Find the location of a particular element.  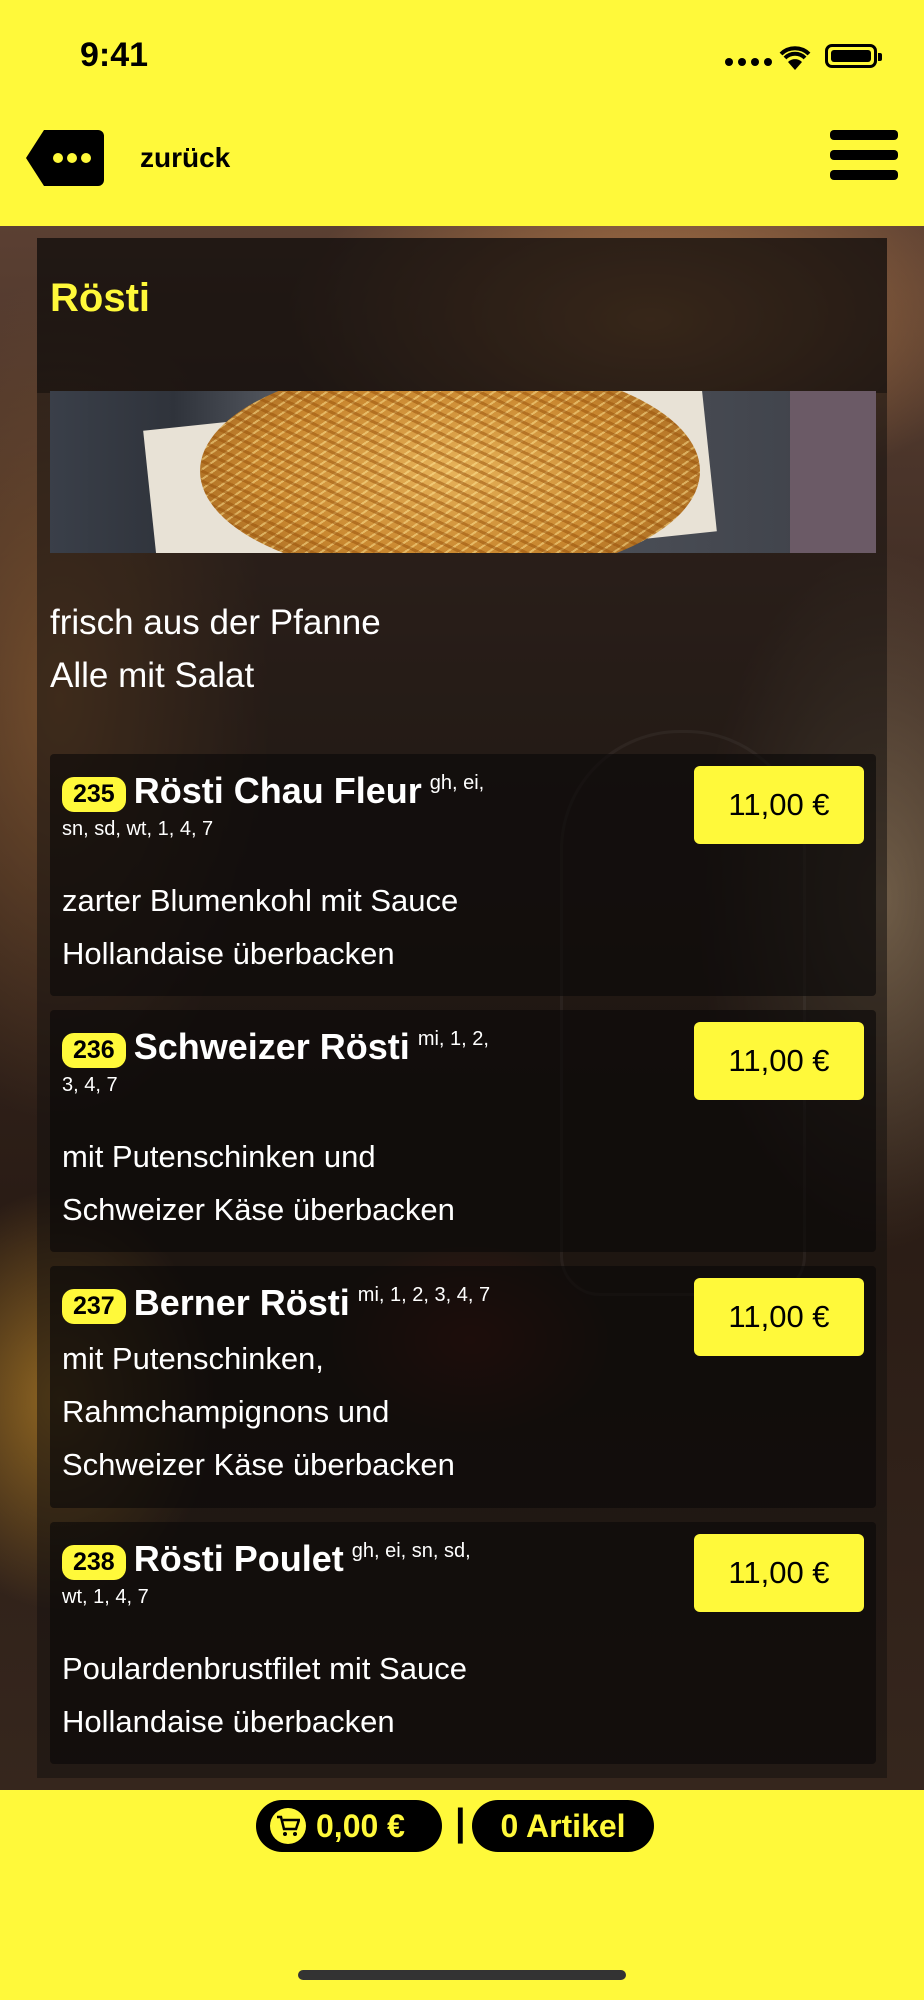

item-number-badge: 238 is located at coordinates (94, 1563).